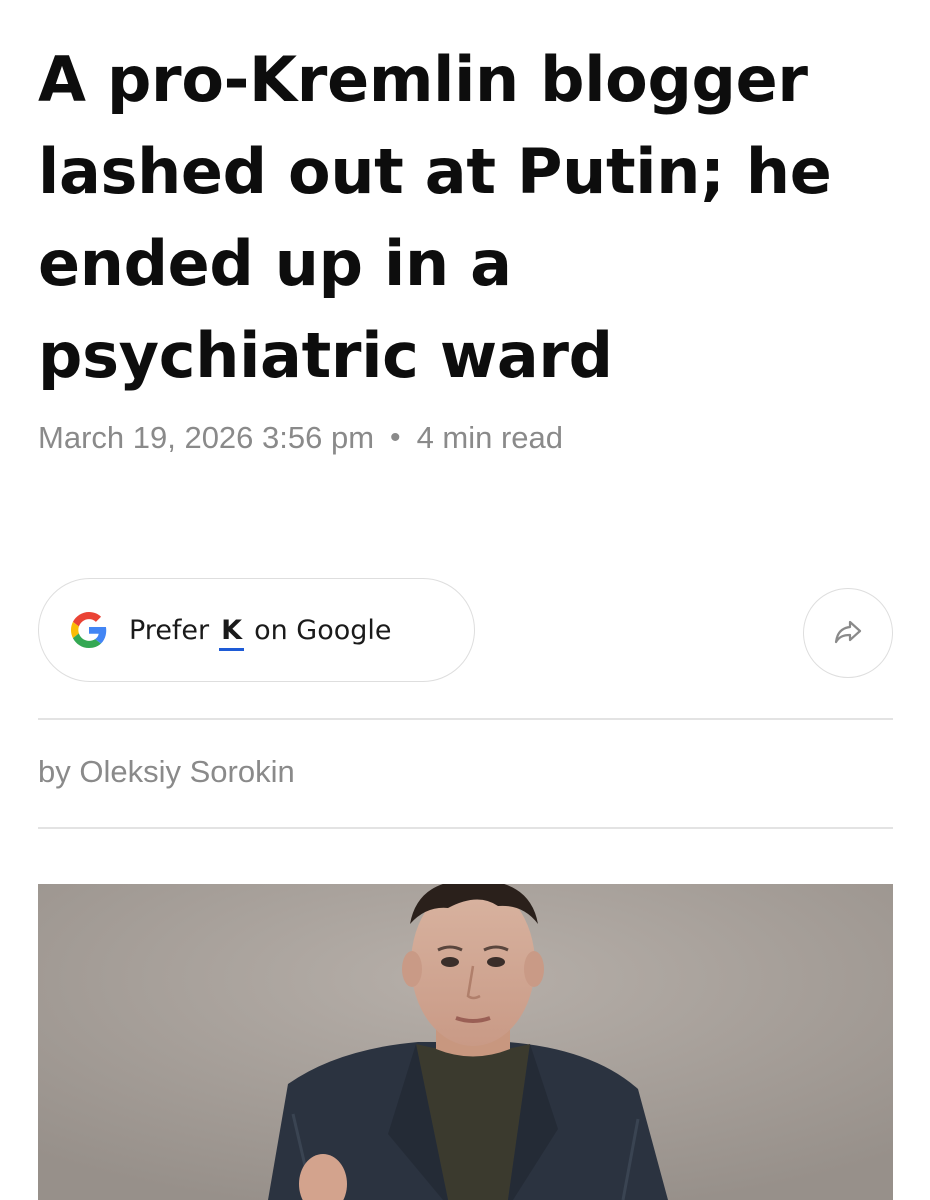 The width and height of the screenshot is (930, 1200). Describe the element at coordinates (490, 437) in the screenshot. I see `read-time: 4 min read` at that location.